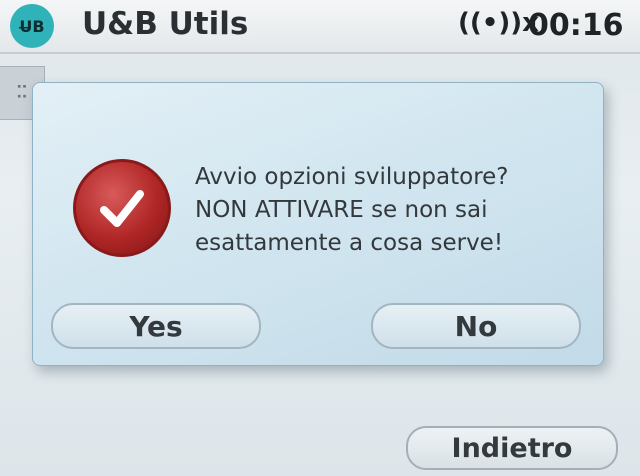 This screenshot has width=640, height=476. Describe the element at coordinates (22, 93) in the screenshot. I see `dots-icon: ⠭` at that location.